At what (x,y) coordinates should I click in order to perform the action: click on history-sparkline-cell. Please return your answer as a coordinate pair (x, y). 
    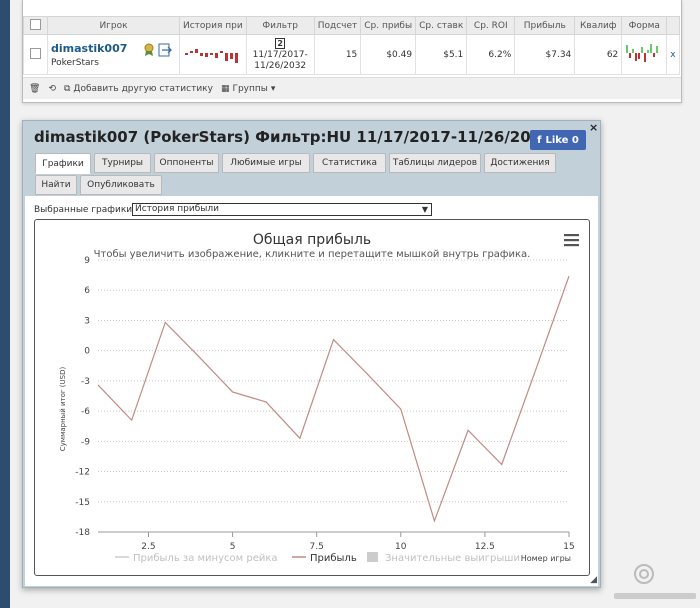
    Looking at the image, I should click on (213, 54).